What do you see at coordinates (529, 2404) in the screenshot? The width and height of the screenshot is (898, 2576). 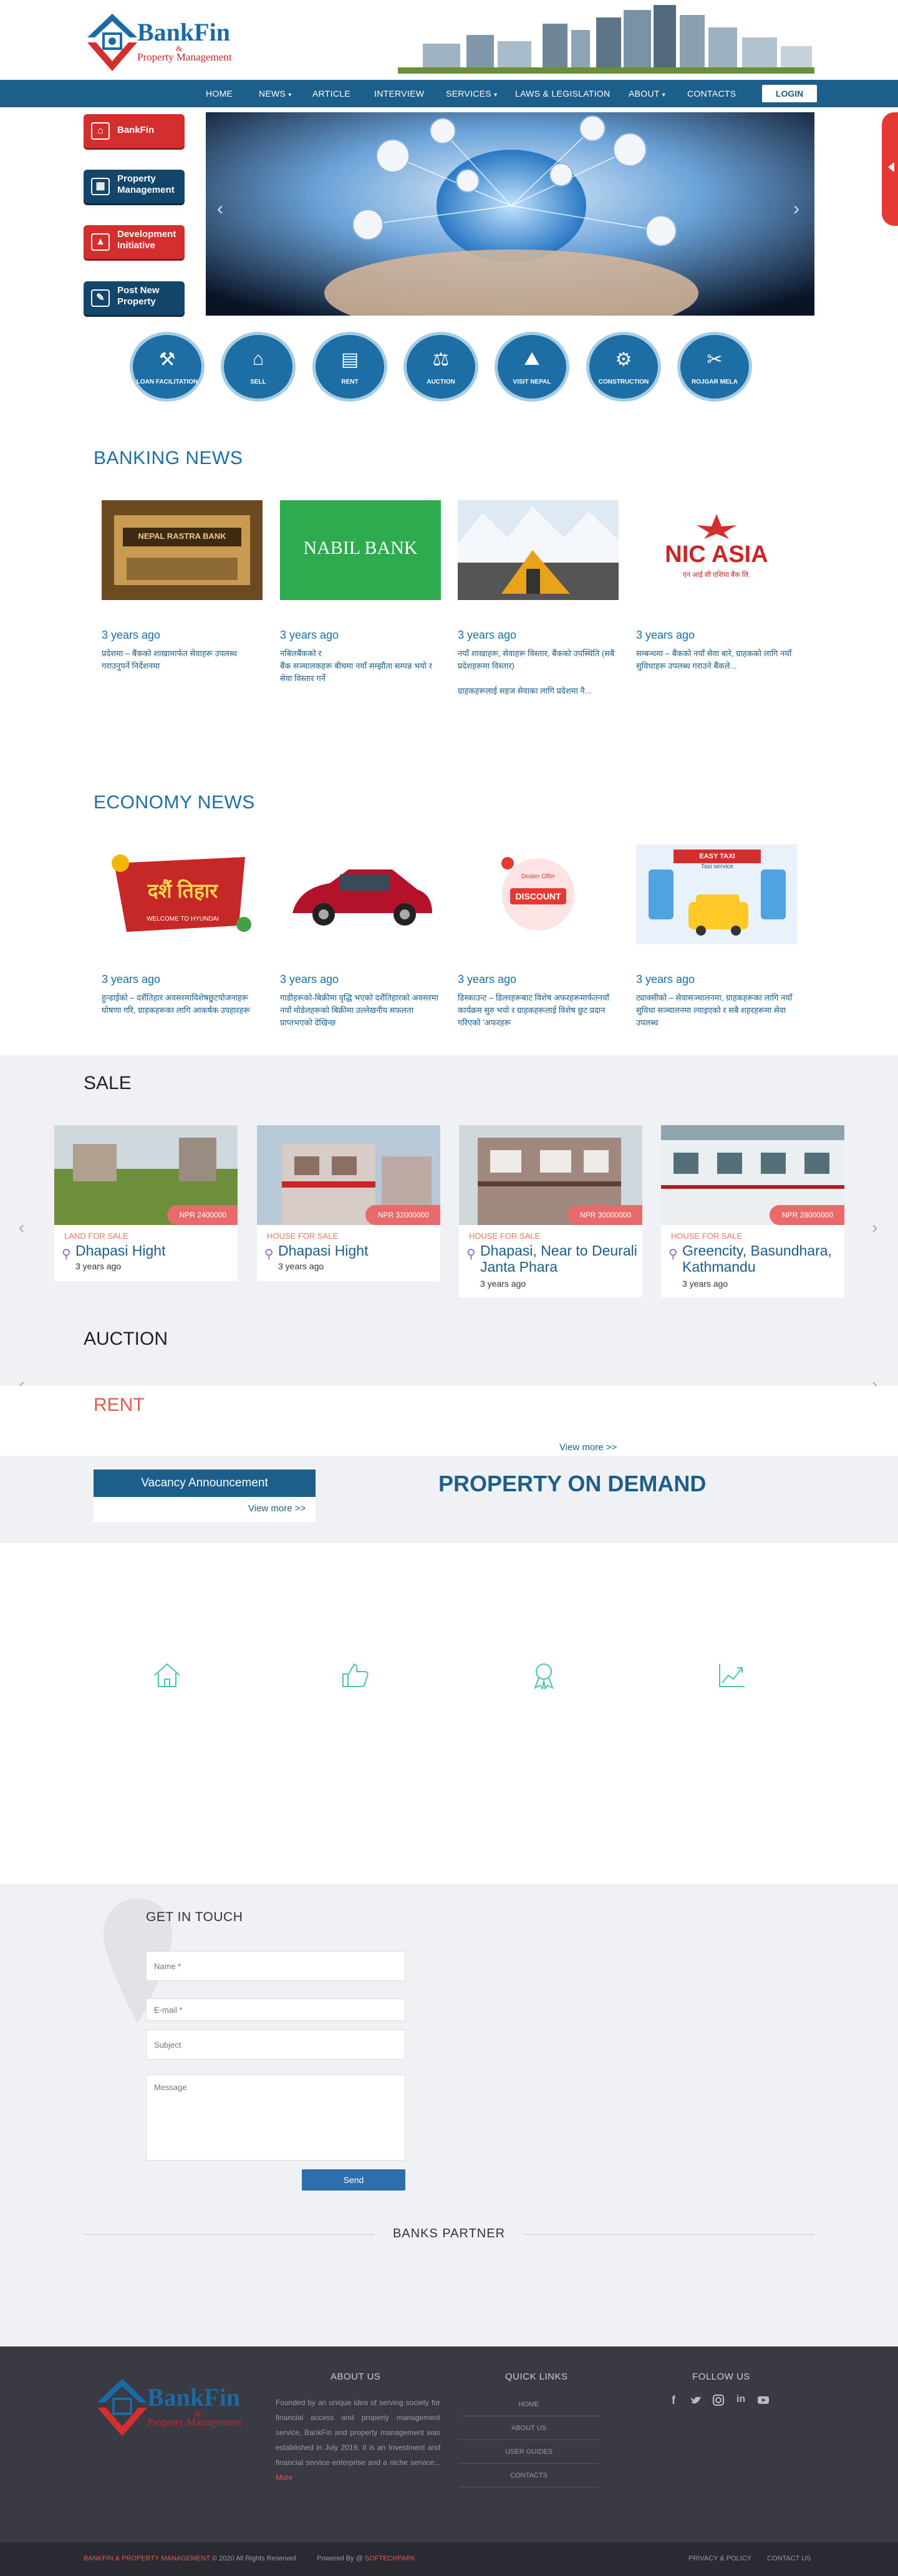 I see `footer-link-home: HOME` at bounding box center [529, 2404].